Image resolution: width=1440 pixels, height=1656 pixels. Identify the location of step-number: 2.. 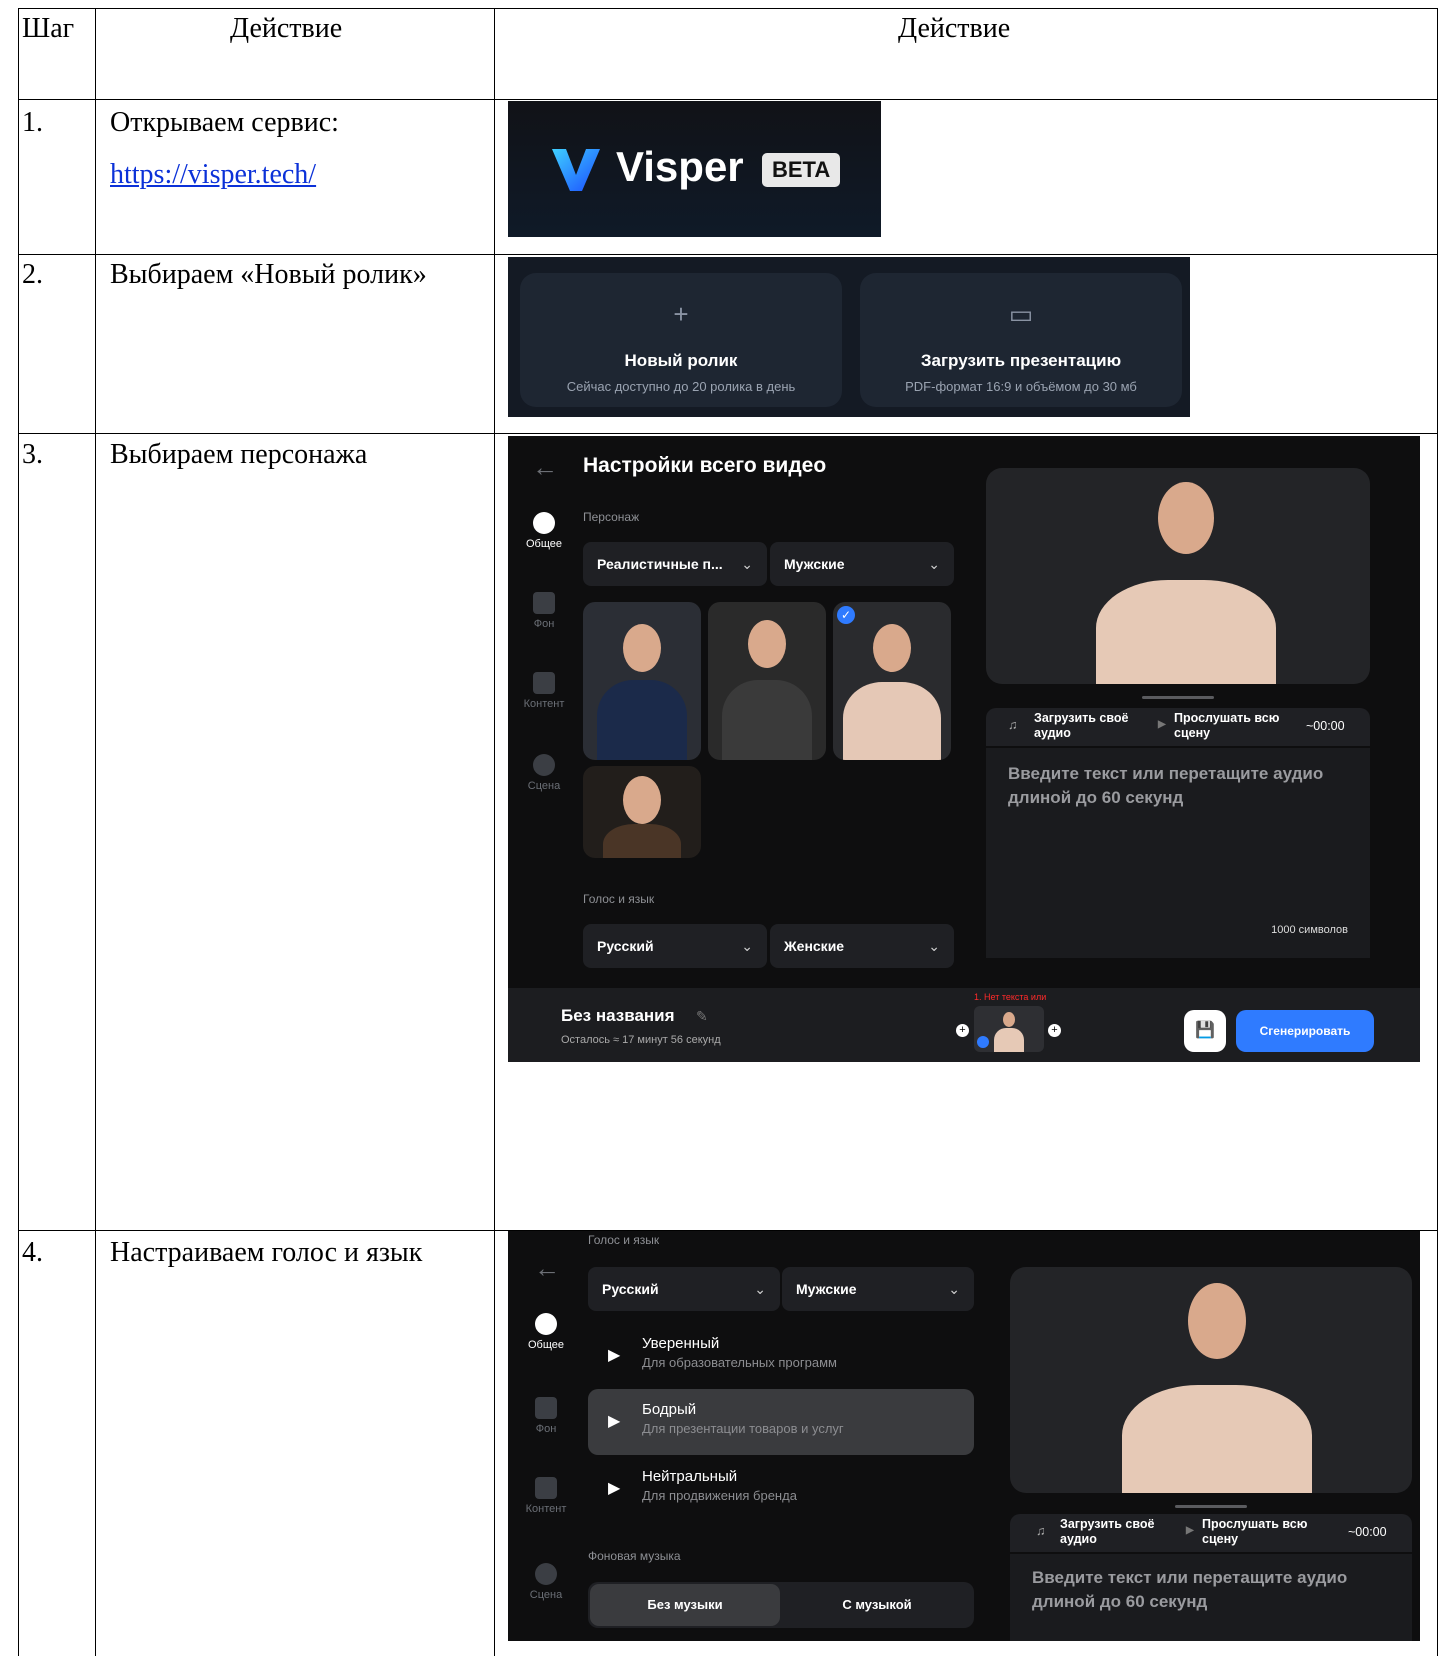
(32, 274).